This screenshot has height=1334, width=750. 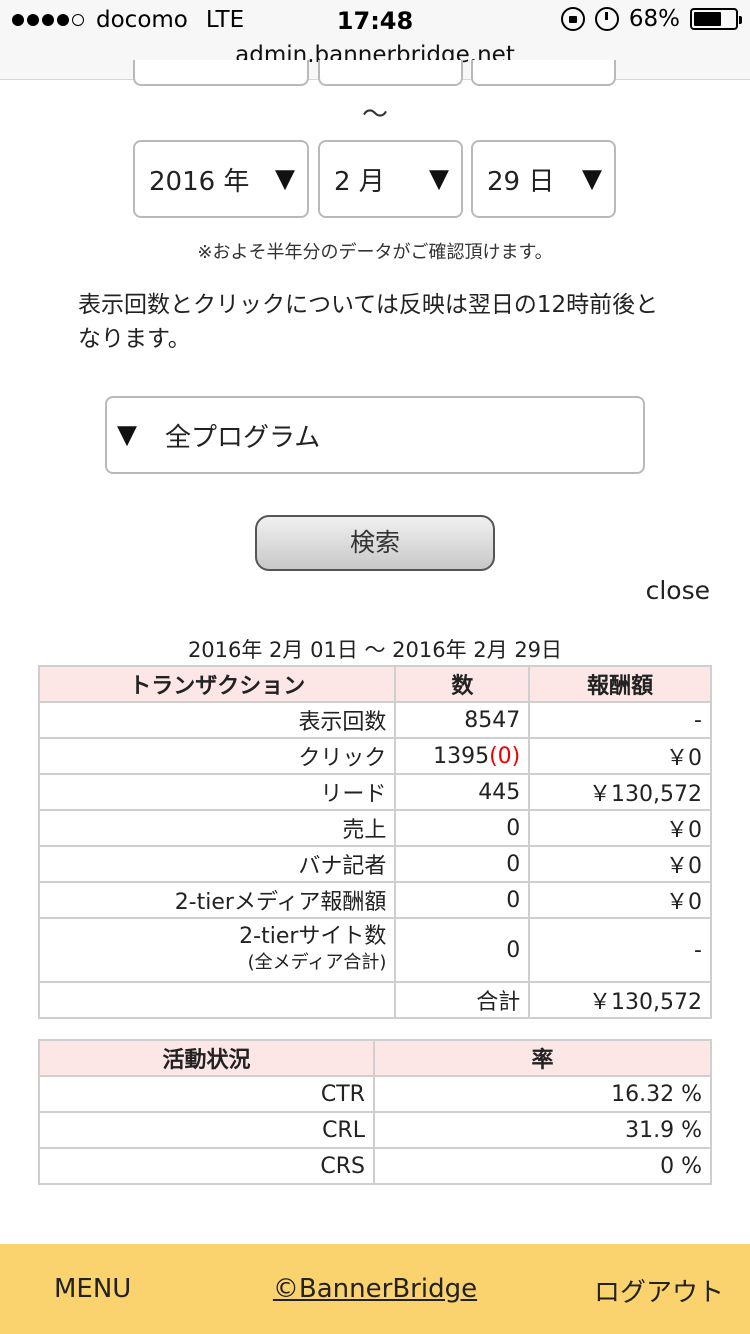 I want to click on table-row: 2-tierサイト数 (全メディア合計) 0 -, so click(x=374, y=950).